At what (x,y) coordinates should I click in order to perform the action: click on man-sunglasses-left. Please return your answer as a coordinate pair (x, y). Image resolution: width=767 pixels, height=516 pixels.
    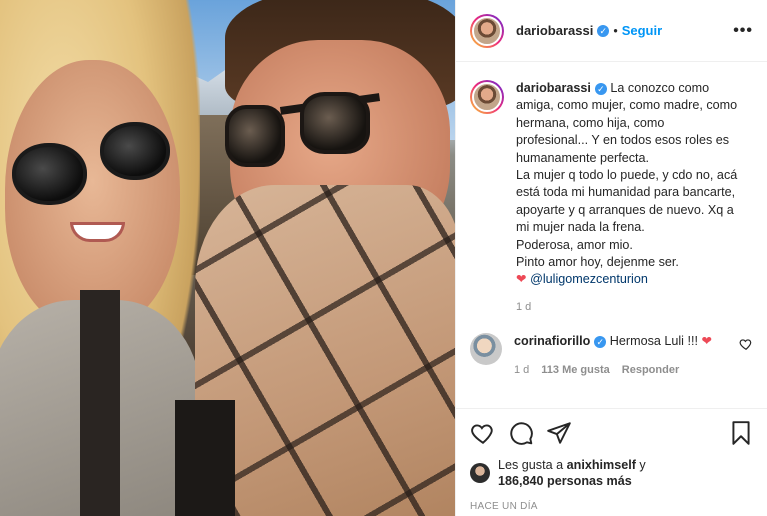
    Looking at the image, I should click on (255, 136).